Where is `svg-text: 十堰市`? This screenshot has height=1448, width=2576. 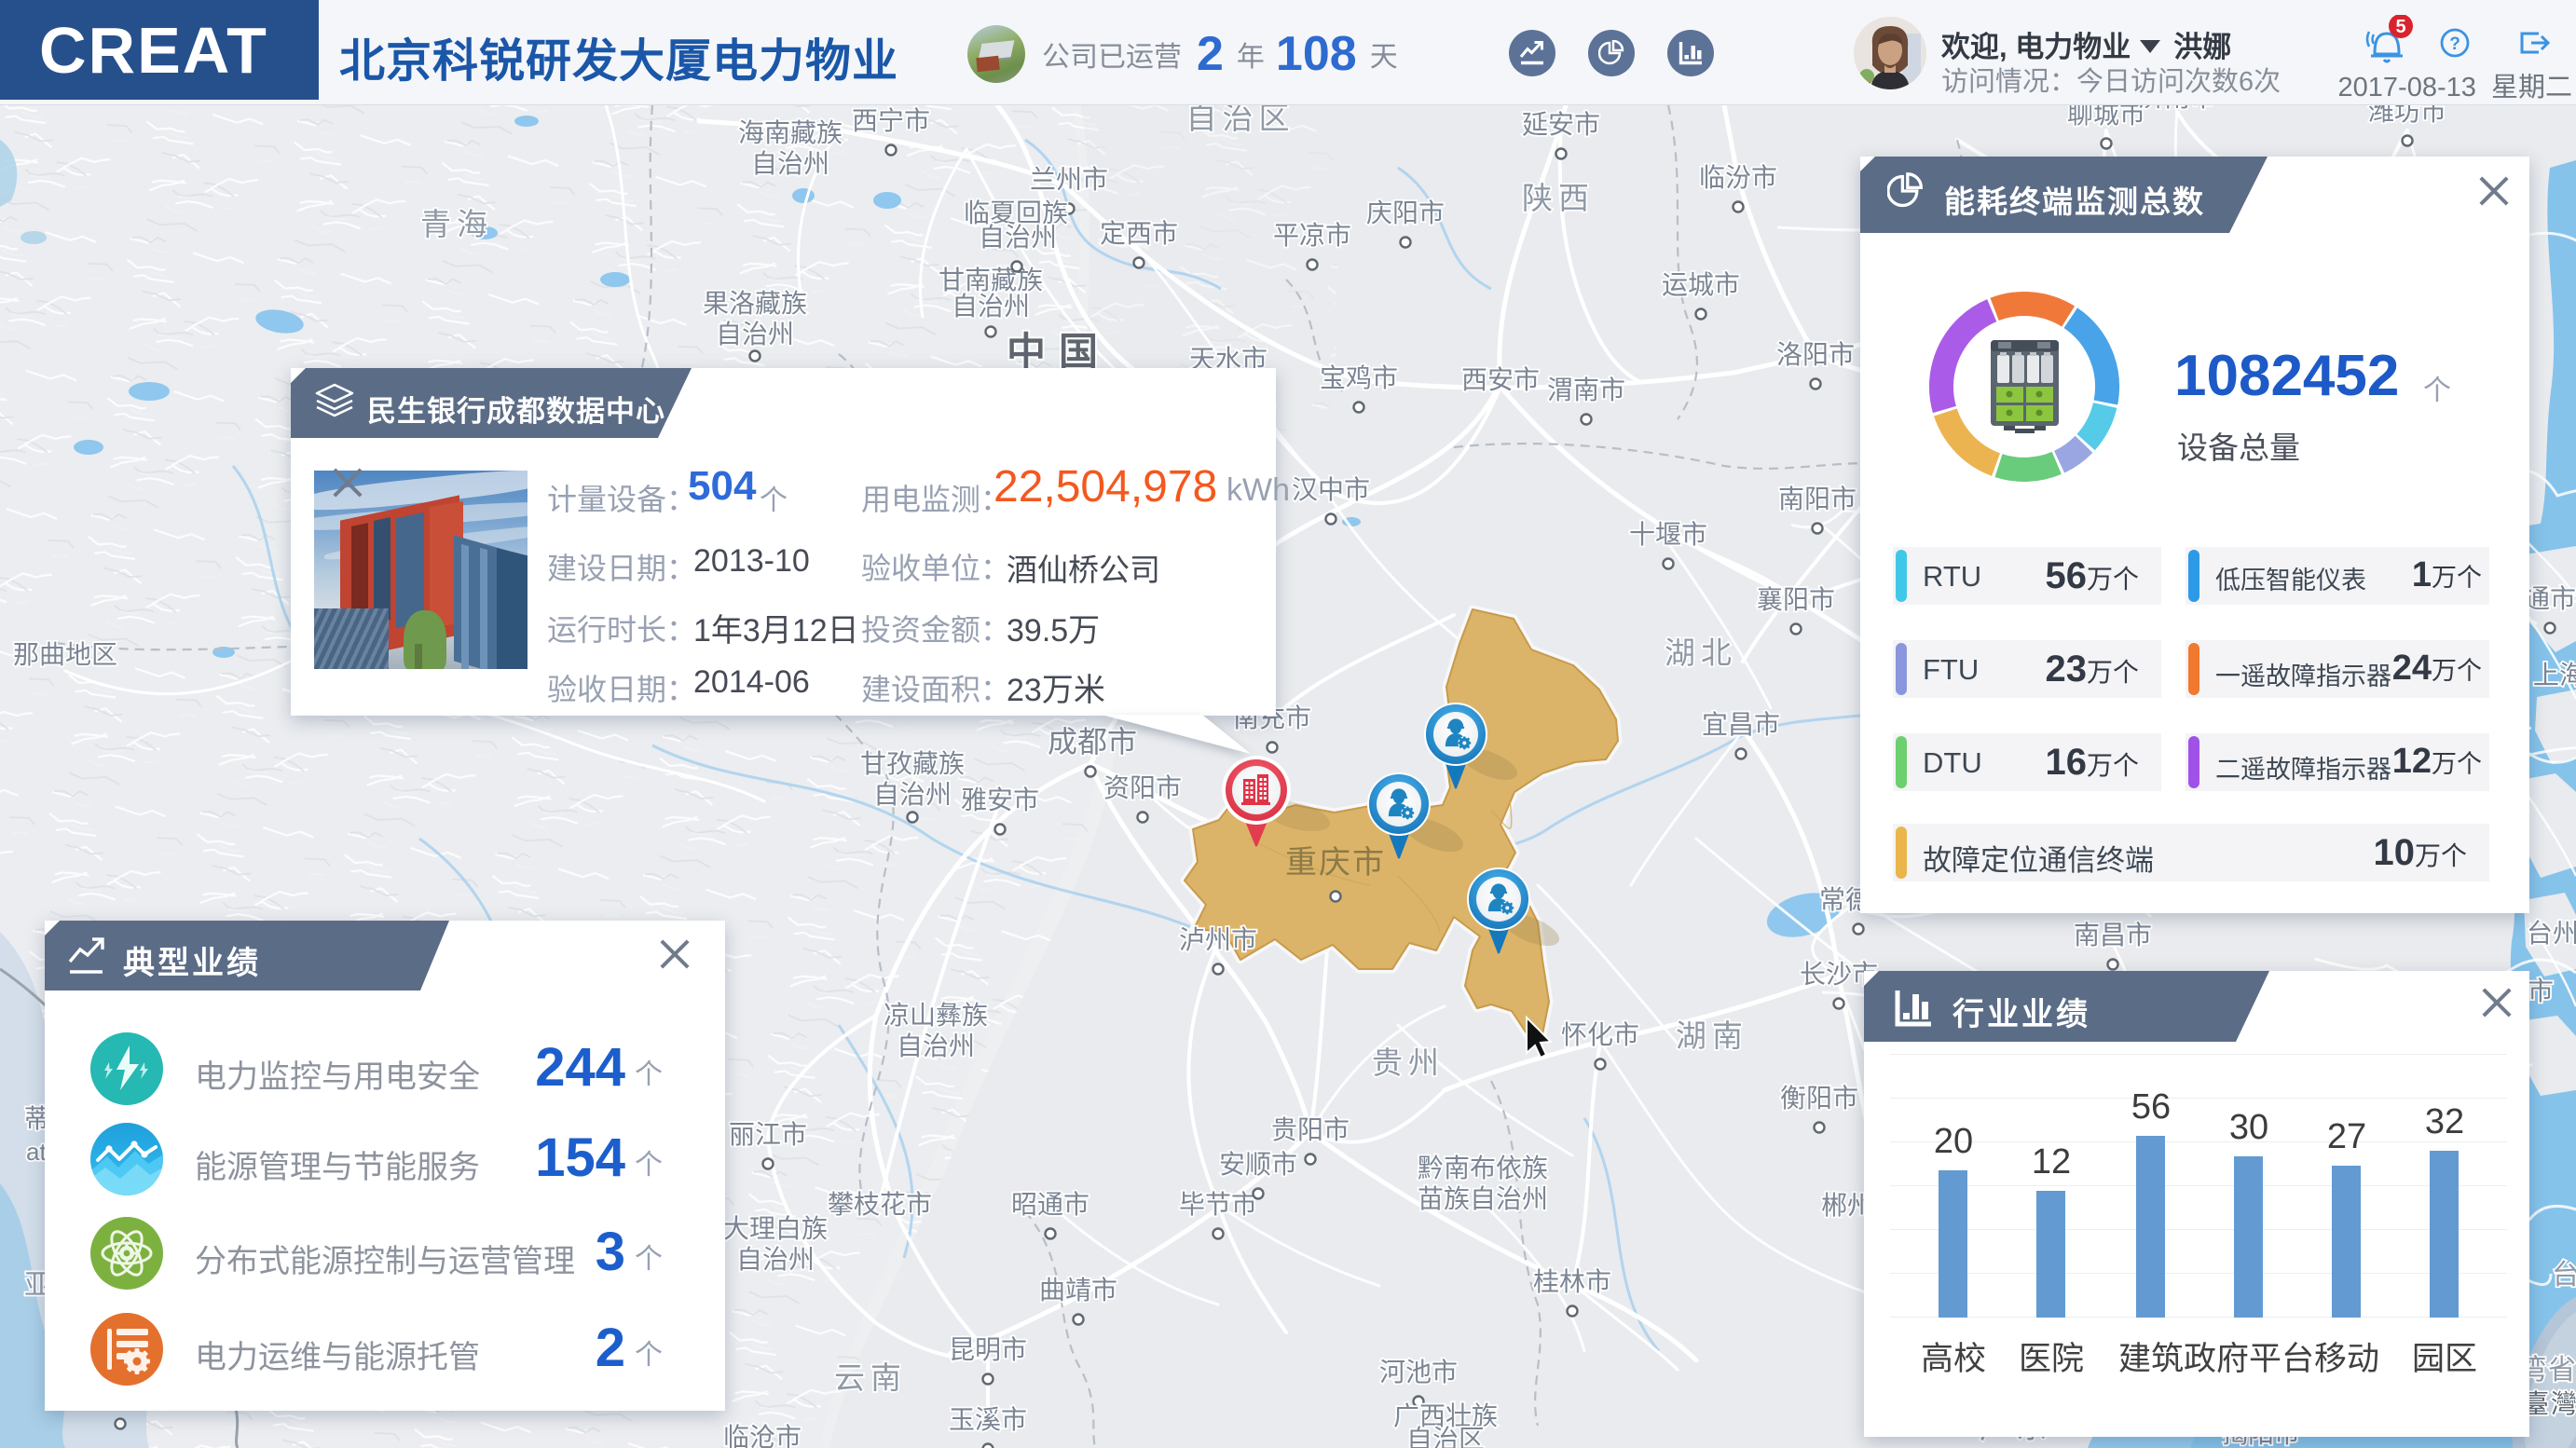 svg-text: 十堰市 is located at coordinates (1668, 534).